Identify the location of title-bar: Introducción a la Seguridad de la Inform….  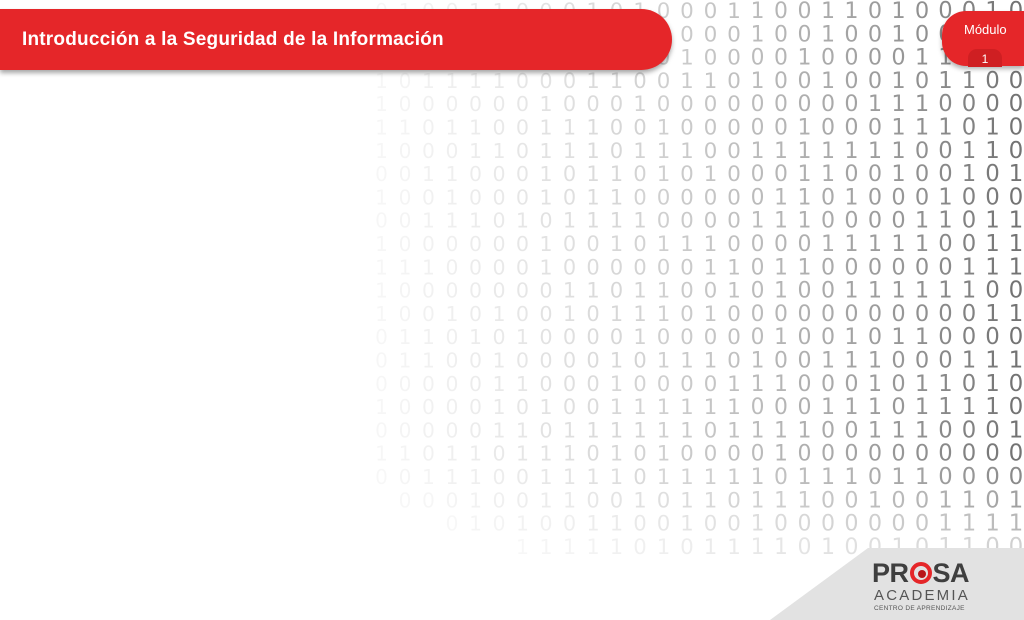
(336, 39).